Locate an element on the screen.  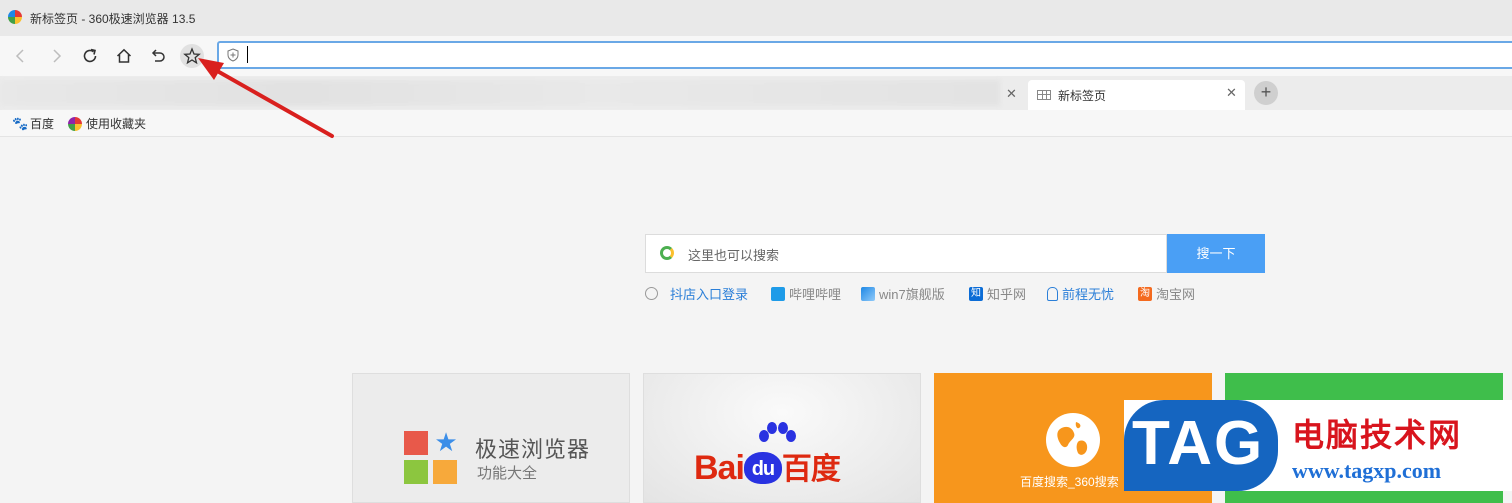
forward-button is located at coordinates (56, 56).